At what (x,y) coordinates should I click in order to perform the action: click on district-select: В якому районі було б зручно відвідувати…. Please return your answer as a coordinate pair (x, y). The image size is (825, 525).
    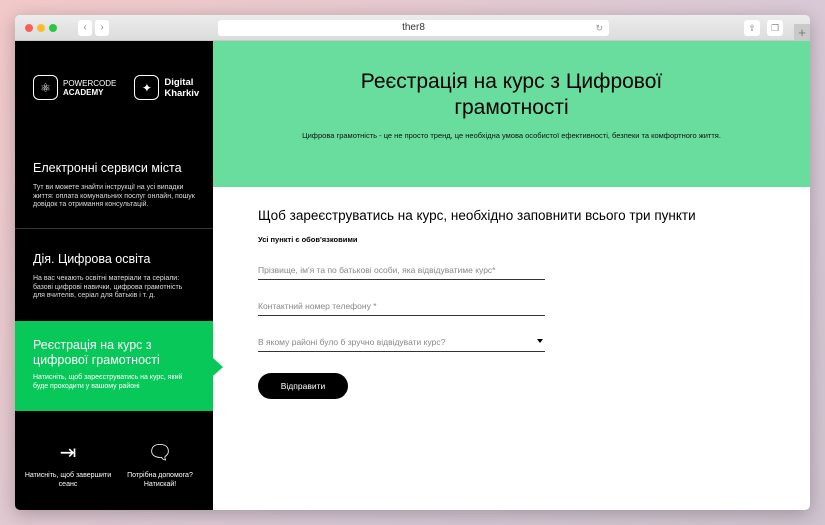
    Looking at the image, I should click on (401, 344).